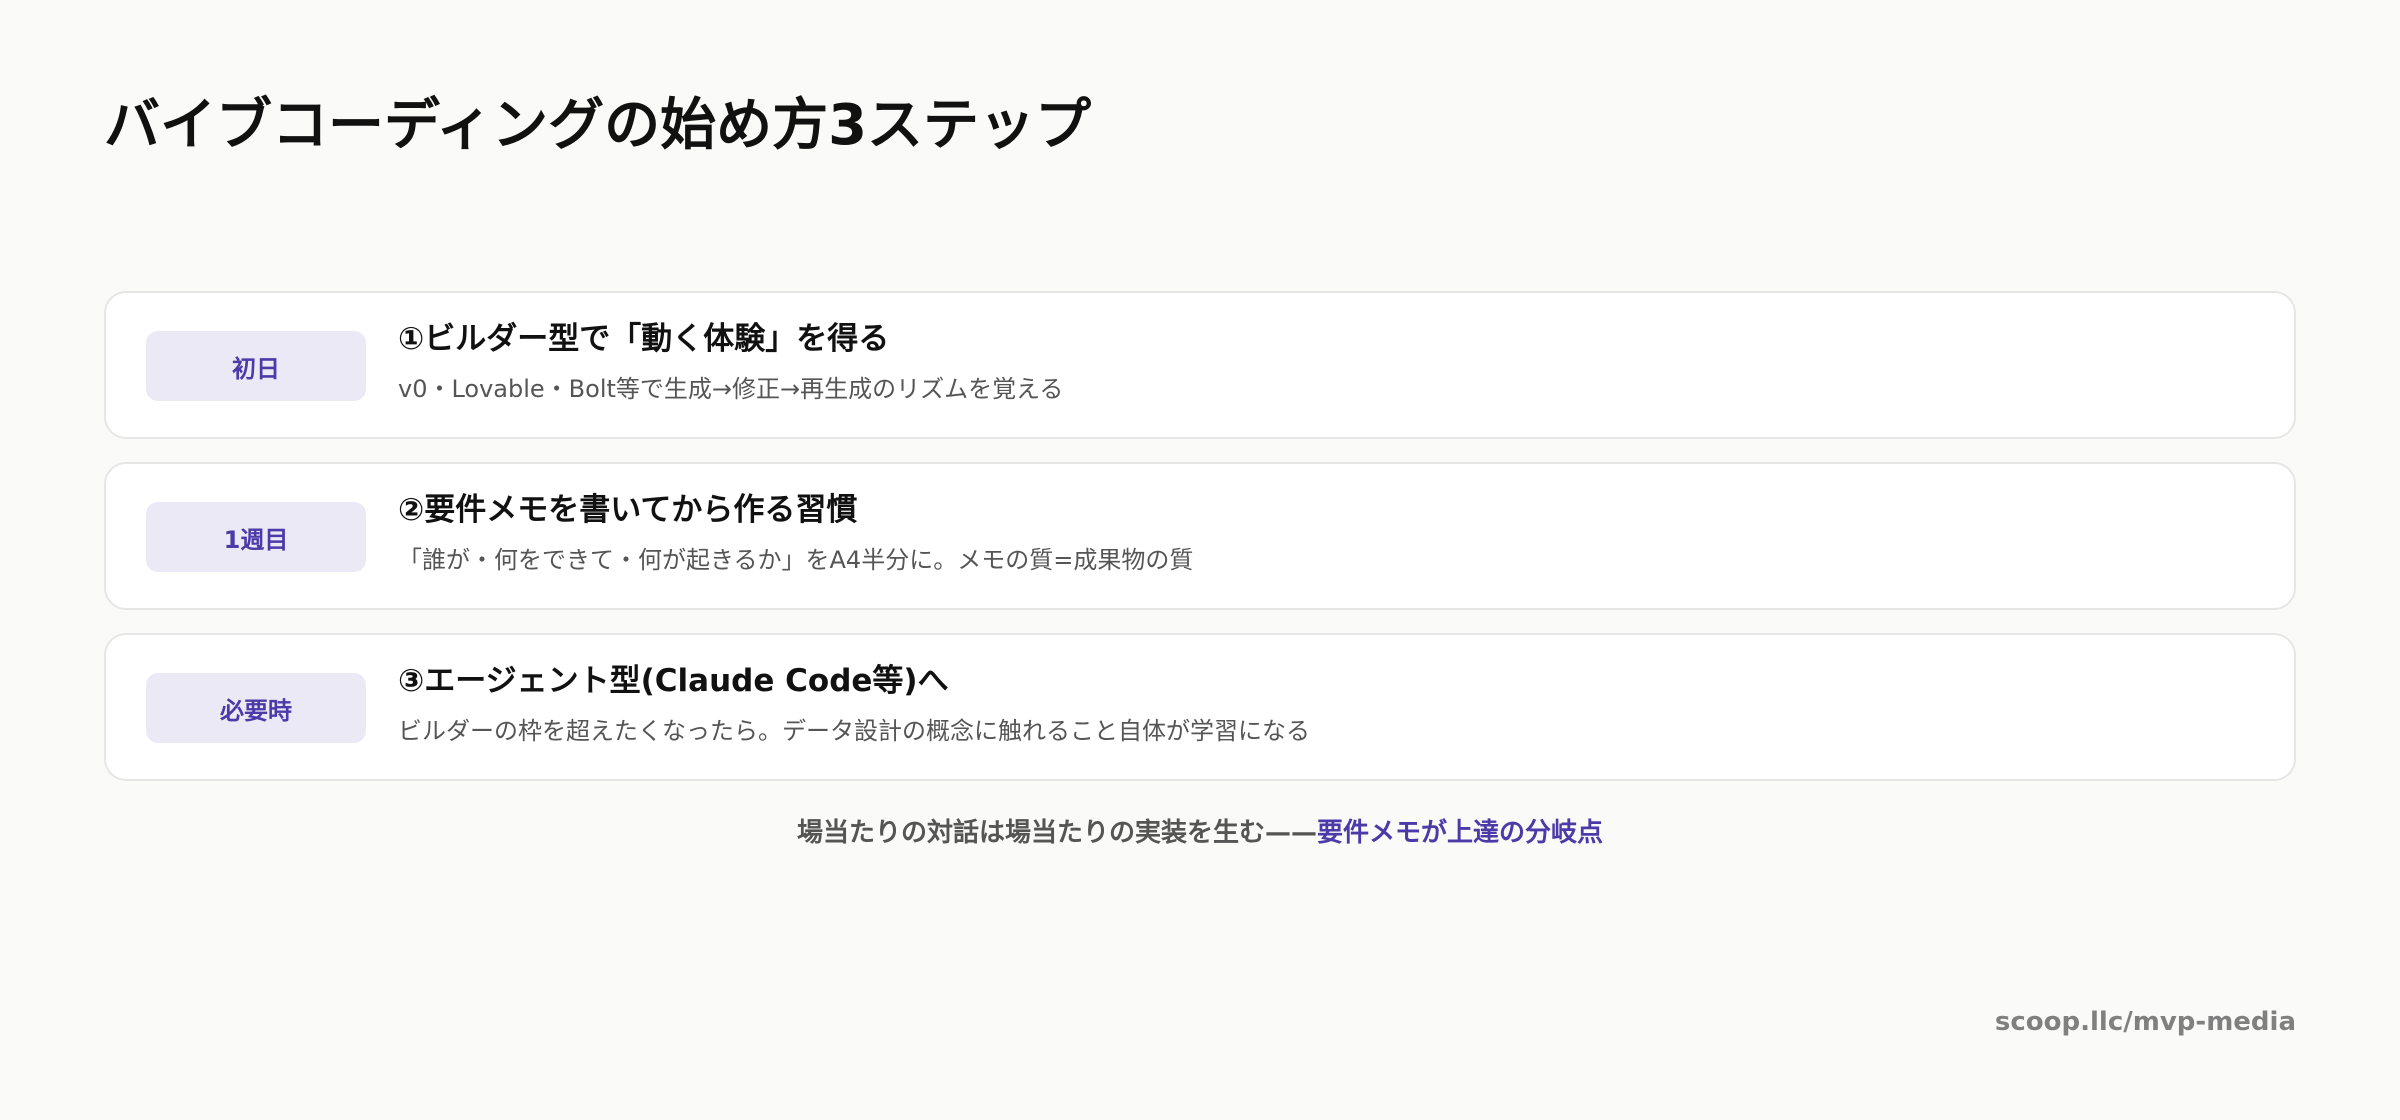 The image size is (2400, 1120). Describe the element at coordinates (1460, 833) in the screenshot. I see `footer-note-highlight: 要件メモが上達の分岐点` at that location.